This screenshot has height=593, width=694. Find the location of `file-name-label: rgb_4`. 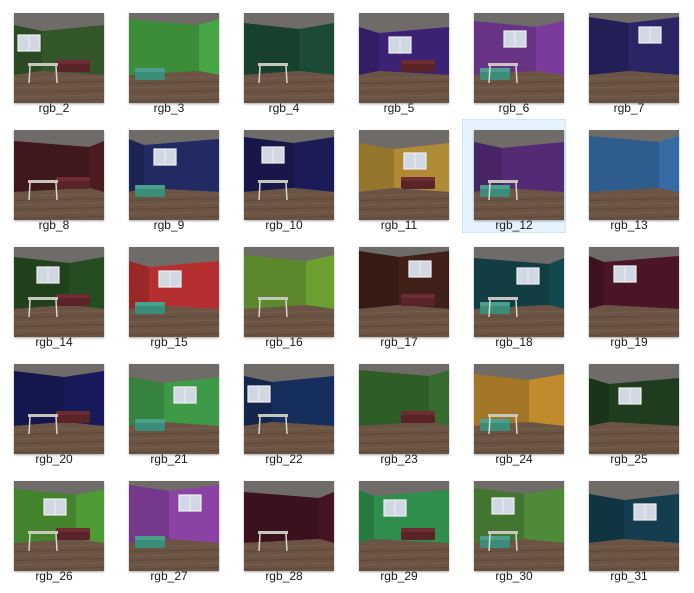

file-name-label: rgb_4 is located at coordinates (284, 108).